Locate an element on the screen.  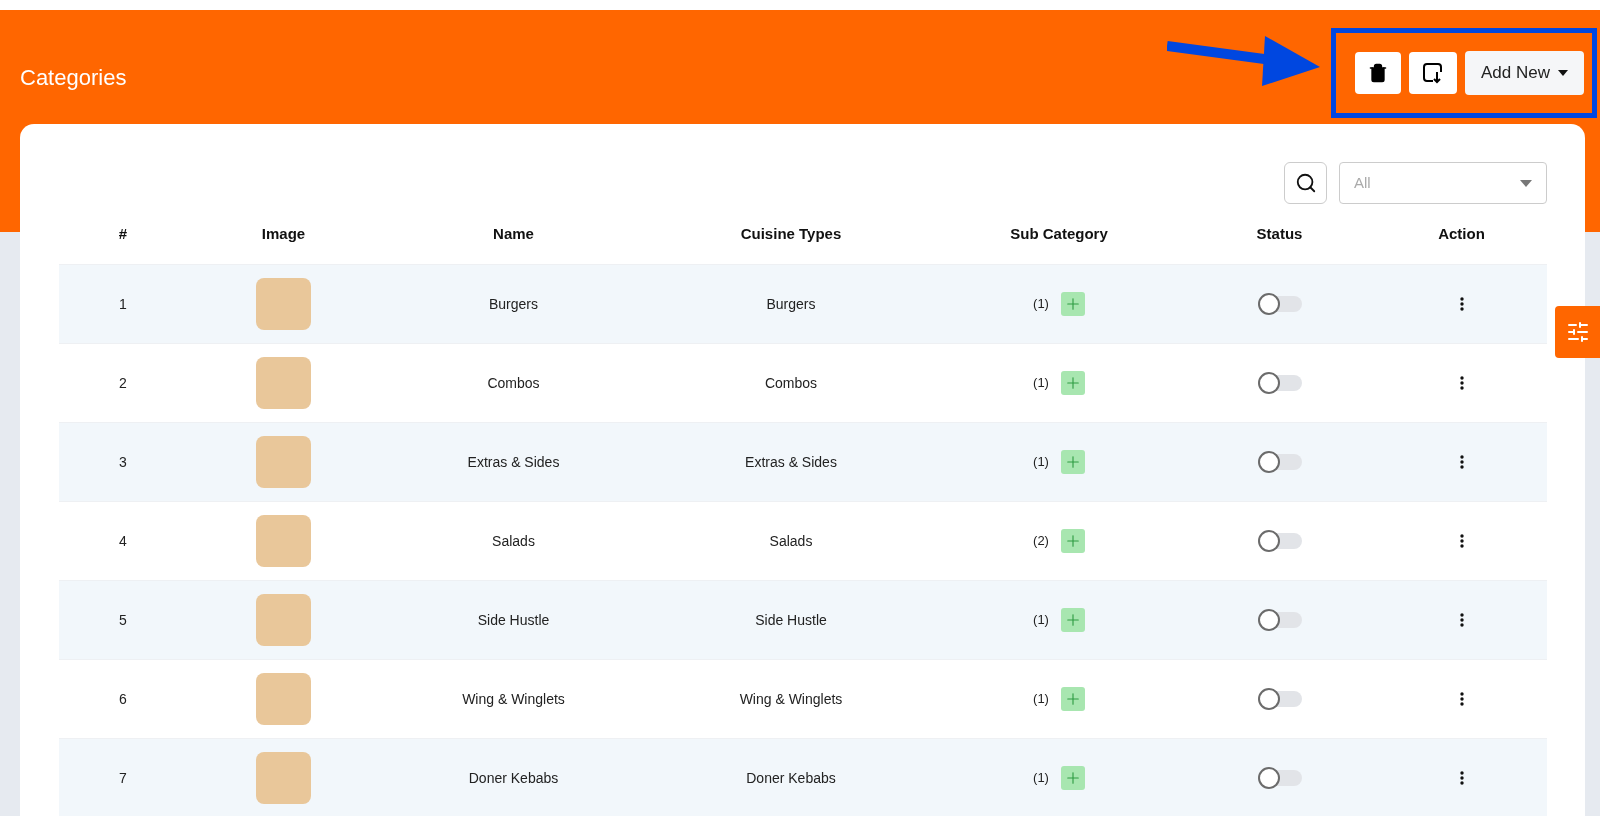
sliders-icon is located at coordinates (1577, 332).